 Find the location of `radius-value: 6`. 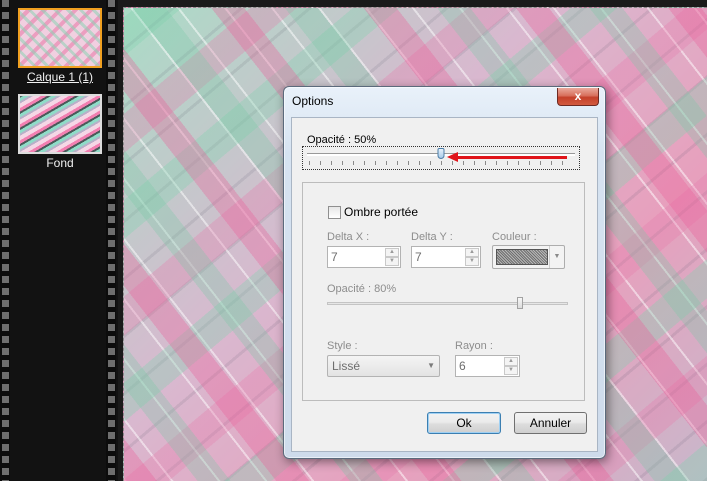

radius-value: 6 is located at coordinates (462, 366).